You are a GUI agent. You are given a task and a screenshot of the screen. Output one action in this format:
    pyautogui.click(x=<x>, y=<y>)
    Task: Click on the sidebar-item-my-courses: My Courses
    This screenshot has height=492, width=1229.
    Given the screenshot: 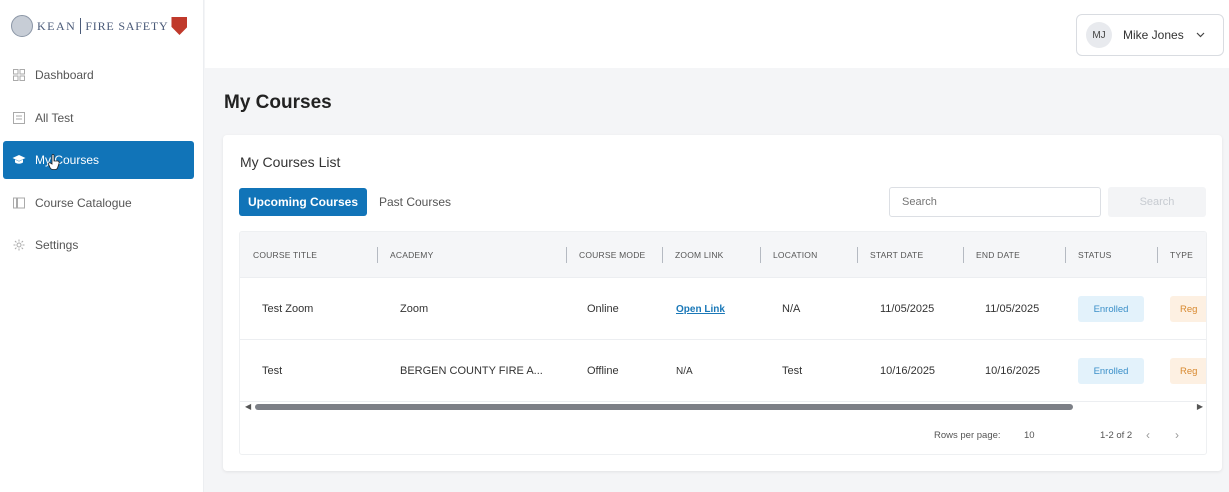 What is the action you would take?
    pyautogui.click(x=98, y=160)
    